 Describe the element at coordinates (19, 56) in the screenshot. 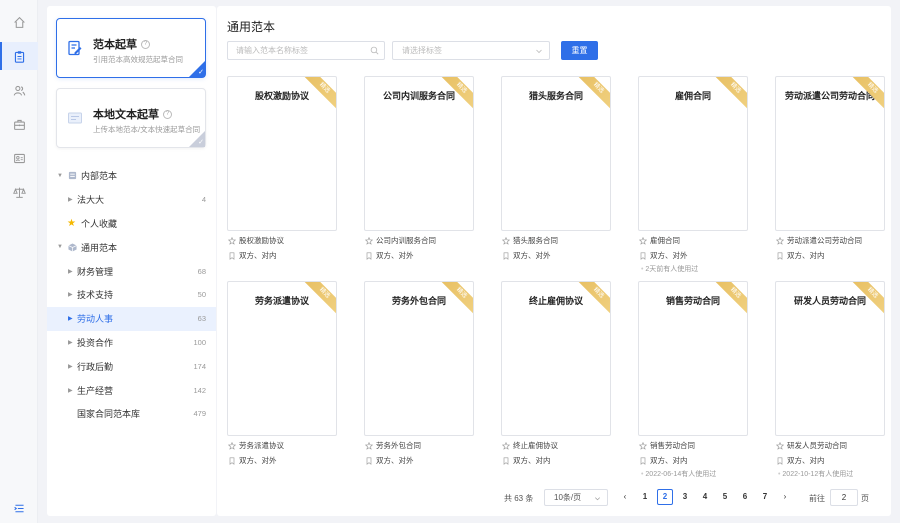

I see `clipboard-icon` at that location.